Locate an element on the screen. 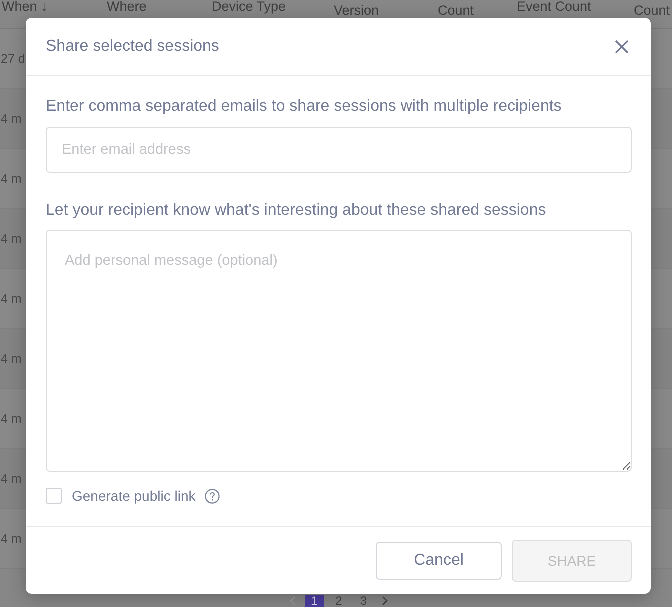 The width and height of the screenshot is (672, 607). public-link-label: Generate public link is located at coordinates (134, 496).